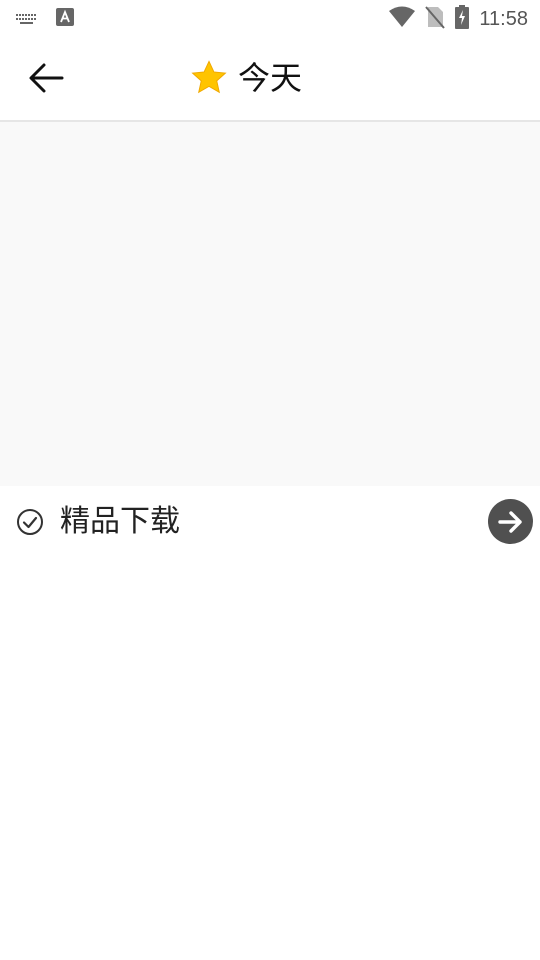 This screenshot has width=540, height=960. What do you see at coordinates (30, 522) in the screenshot?
I see `check-circle-icon` at bounding box center [30, 522].